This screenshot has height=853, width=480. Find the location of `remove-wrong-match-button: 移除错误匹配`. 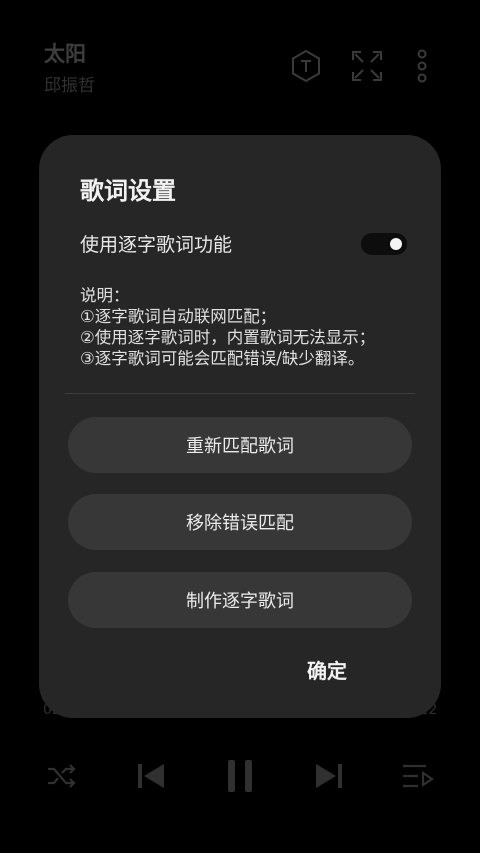

remove-wrong-match-button: 移除错误匹配 is located at coordinates (240, 522).